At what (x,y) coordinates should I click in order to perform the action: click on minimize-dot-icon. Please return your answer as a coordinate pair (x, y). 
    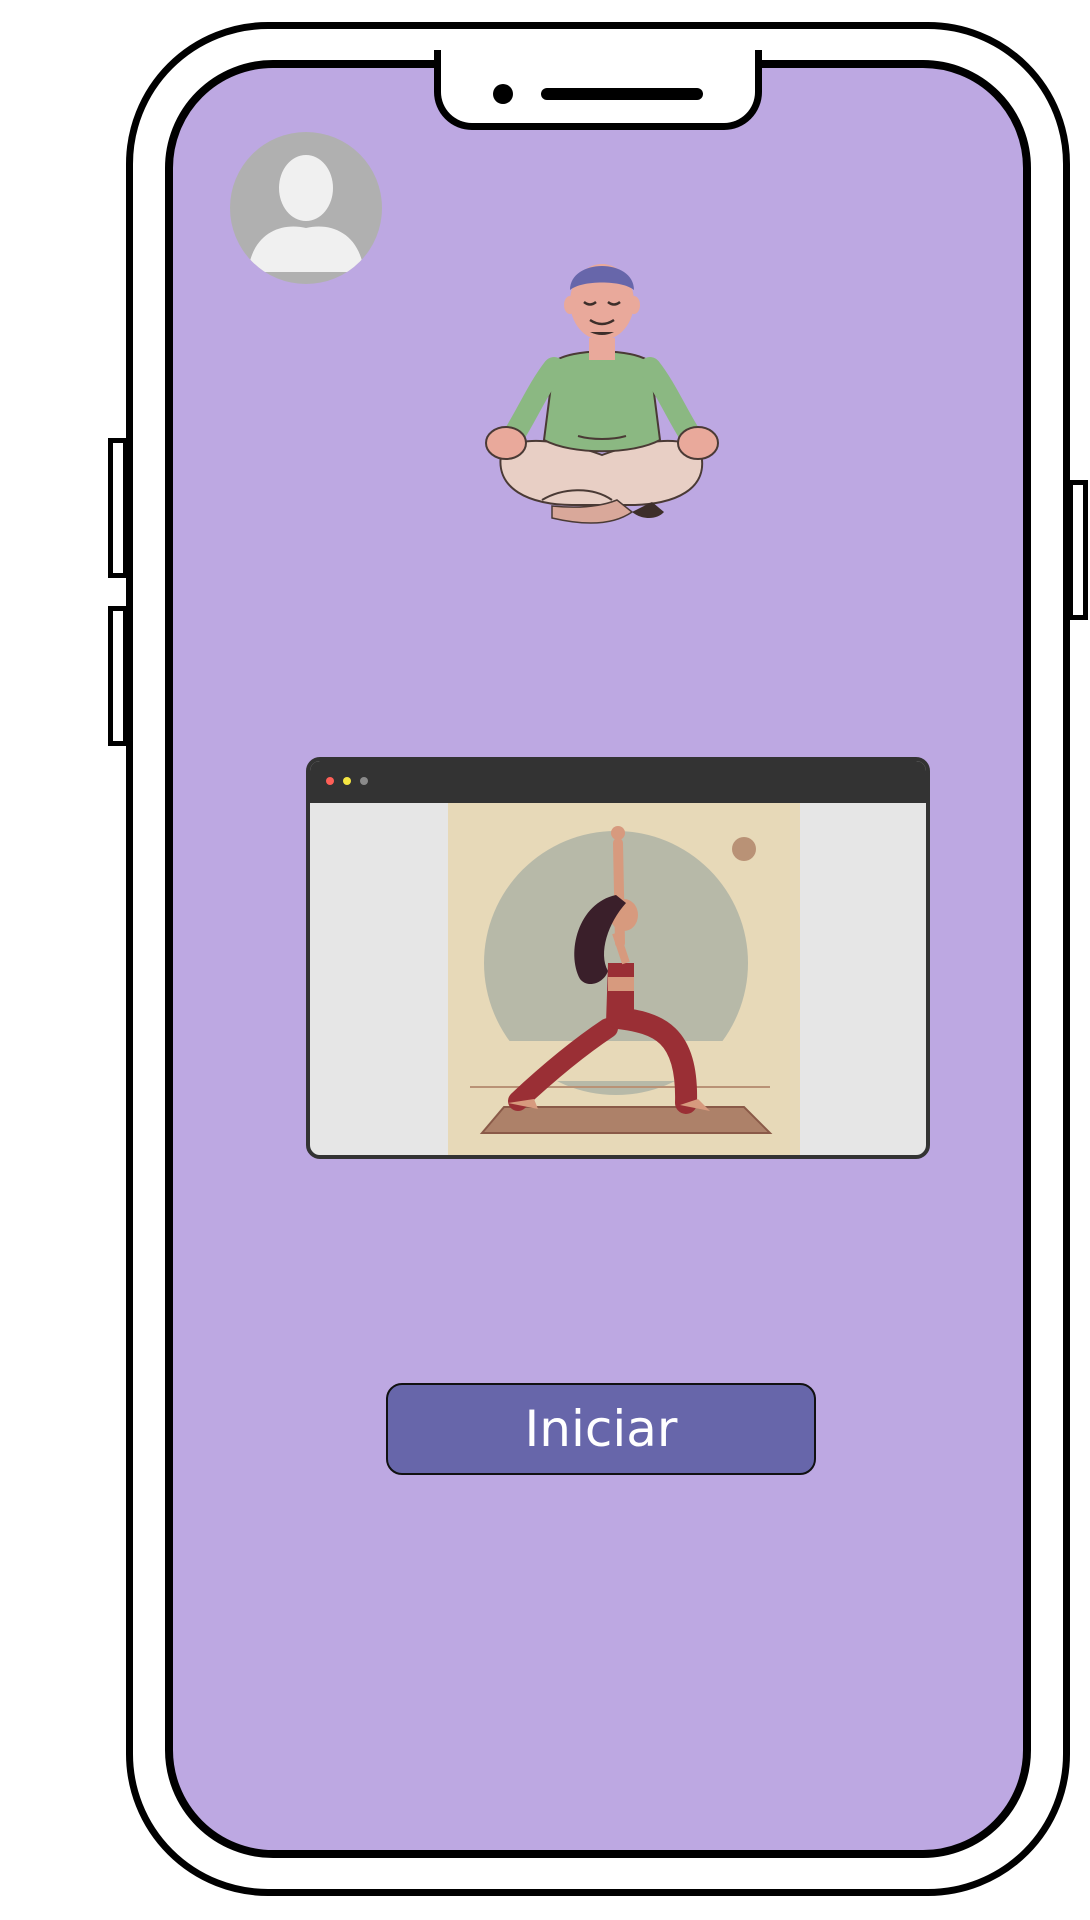
    Looking at the image, I should click on (347, 781).